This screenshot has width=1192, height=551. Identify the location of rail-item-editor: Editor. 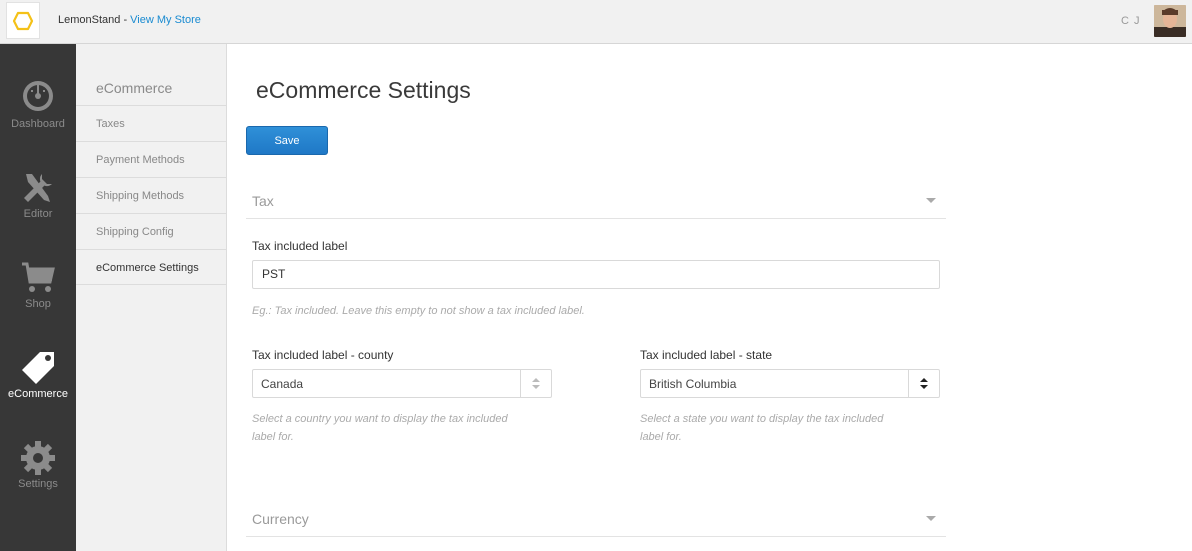
(38, 210).